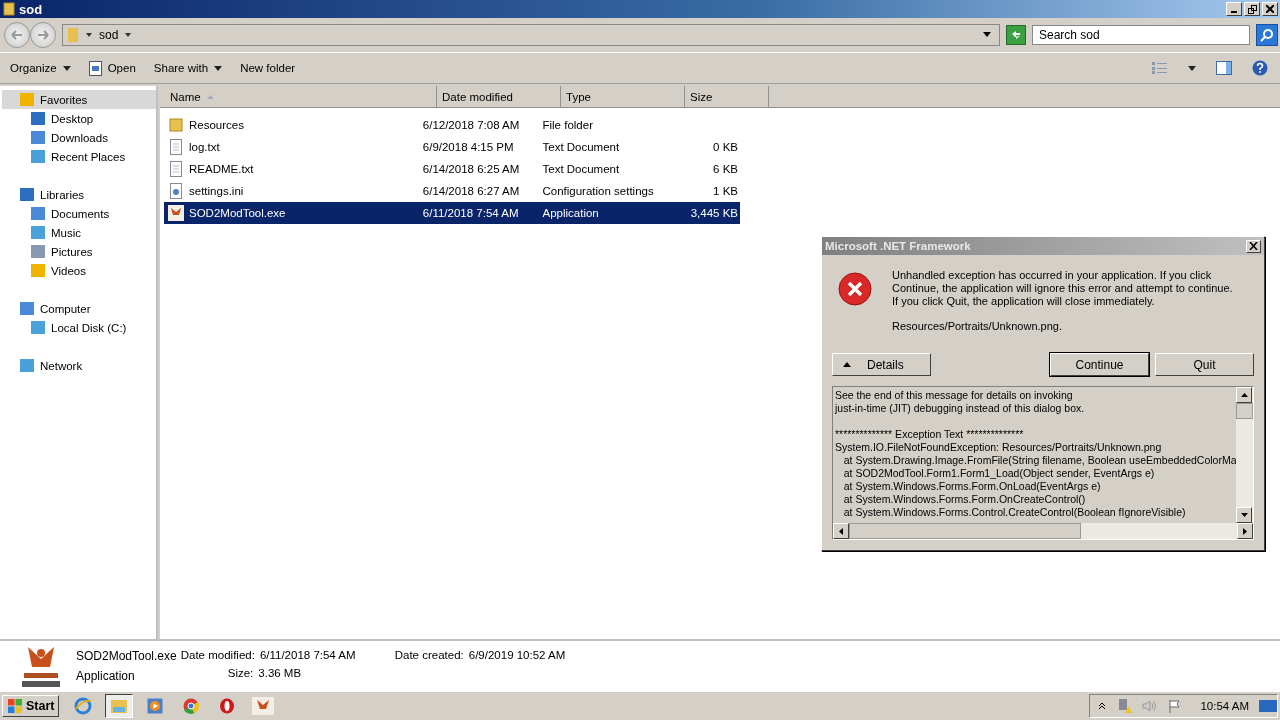  I want to click on file-name: SOD2ModTool.exe, so click(126, 656).